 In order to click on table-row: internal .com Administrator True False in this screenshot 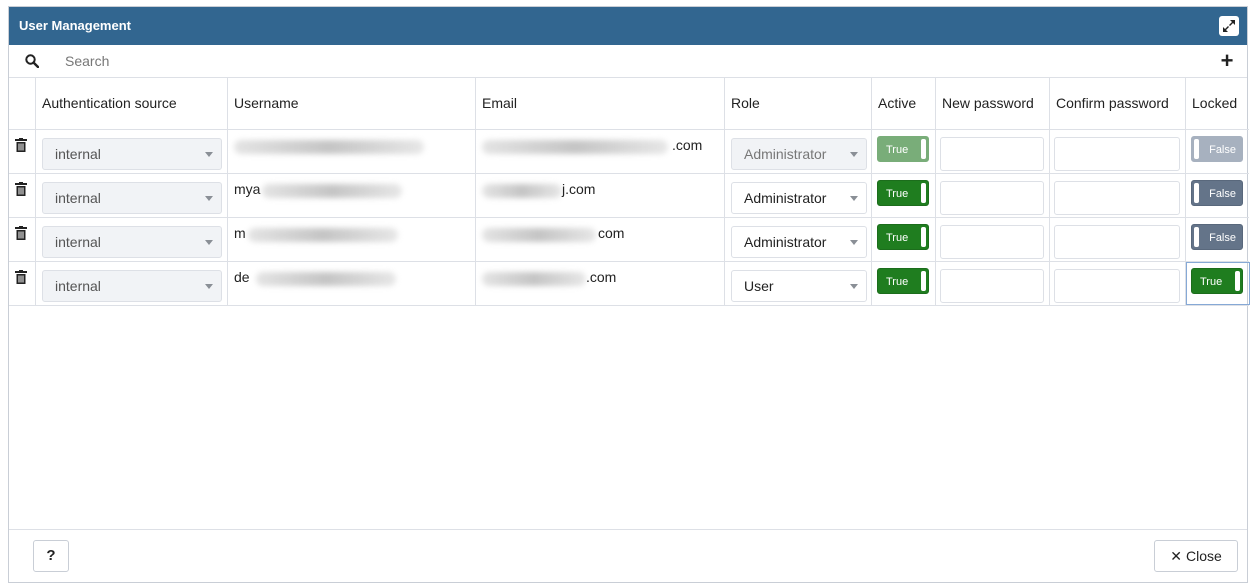, I will do `click(629, 152)`.